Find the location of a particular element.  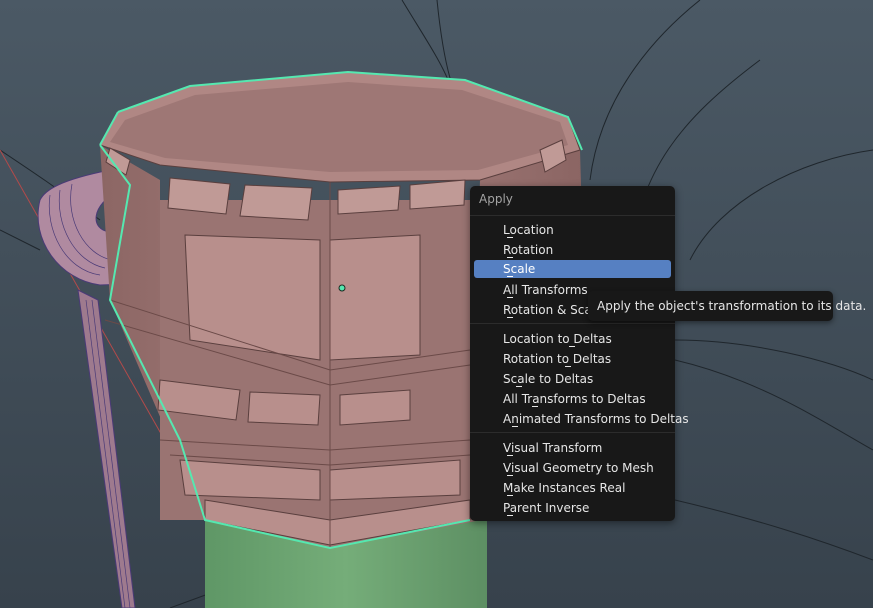

menu-item-rotation: Rotation is located at coordinates (572, 250).